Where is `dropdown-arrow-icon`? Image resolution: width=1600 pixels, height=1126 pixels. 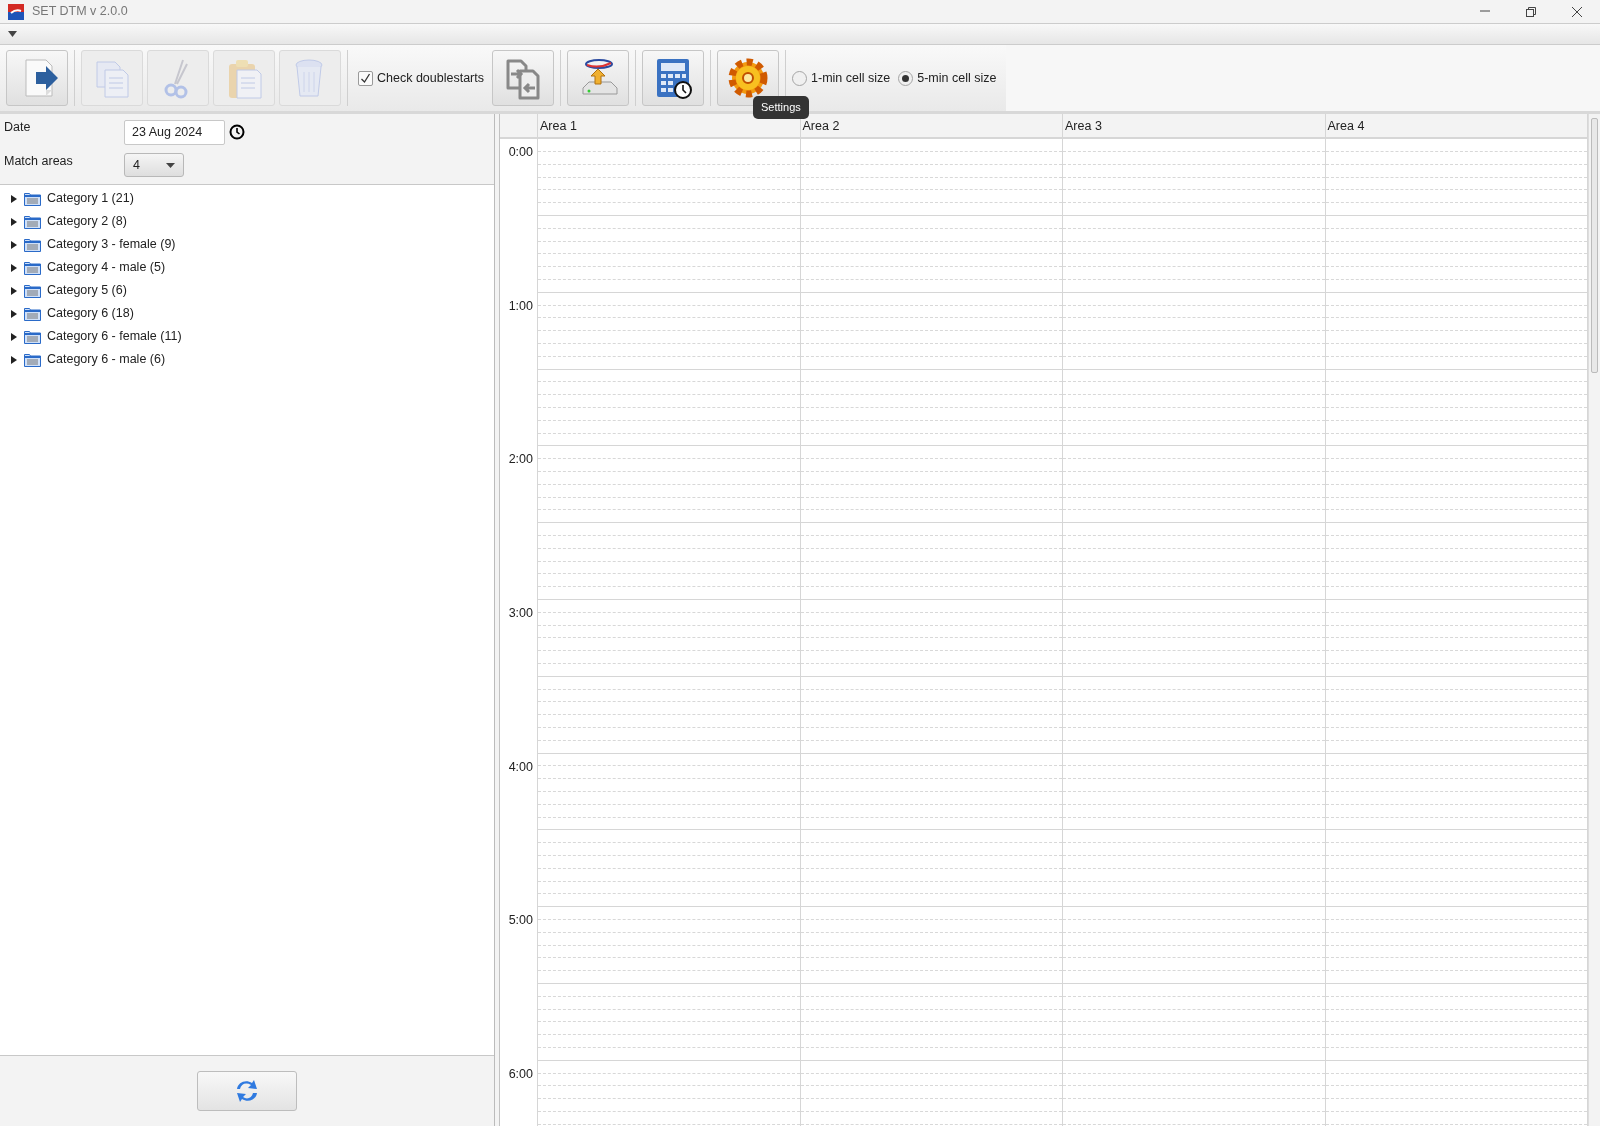
dropdown-arrow-icon is located at coordinates (12, 34).